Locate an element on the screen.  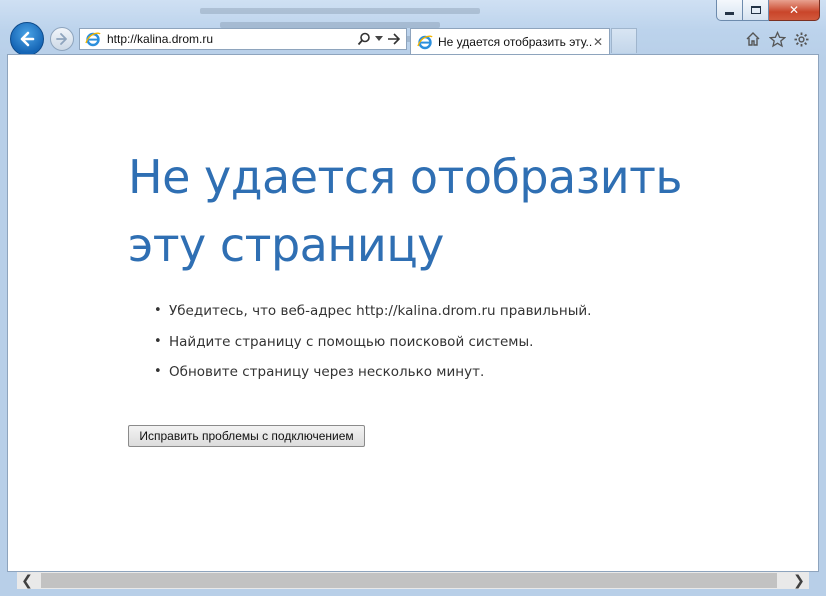
scroll-right-icon: ❯ is located at coordinates (799, 580).